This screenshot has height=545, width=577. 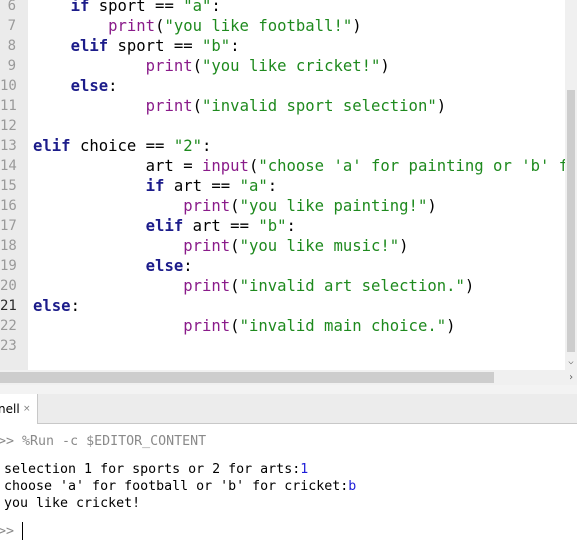 I want to click on code-line: print("invalid art selection."), so click(x=253, y=286).